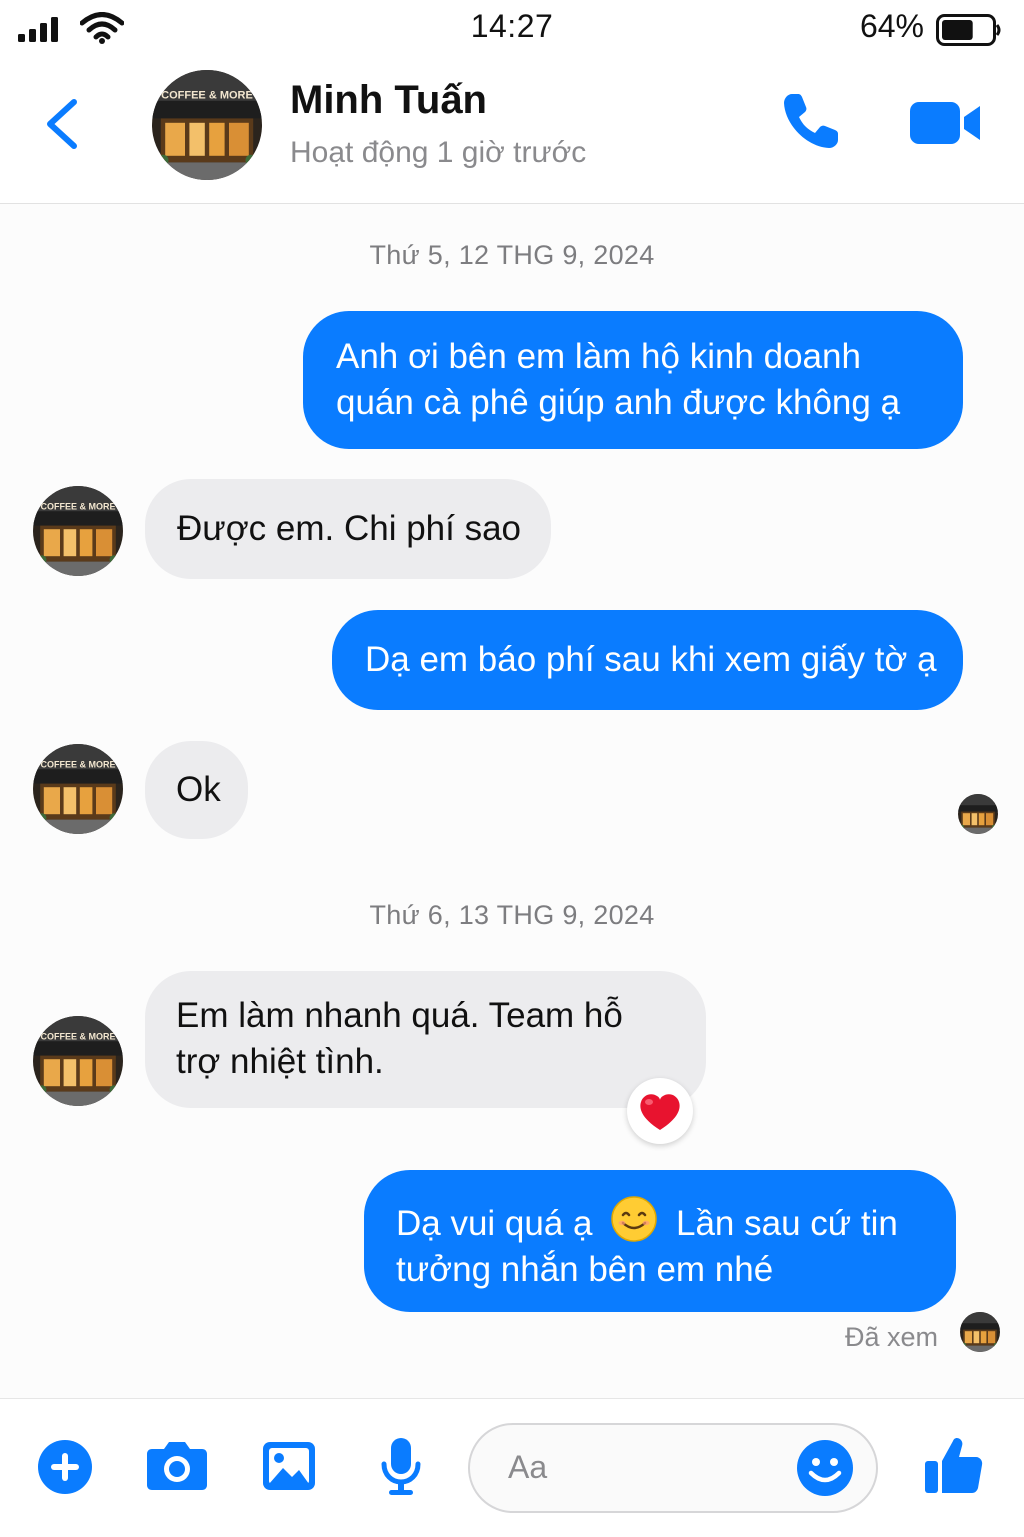  Describe the element at coordinates (946, 123) in the screenshot. I see `video-call-icon` at that location.